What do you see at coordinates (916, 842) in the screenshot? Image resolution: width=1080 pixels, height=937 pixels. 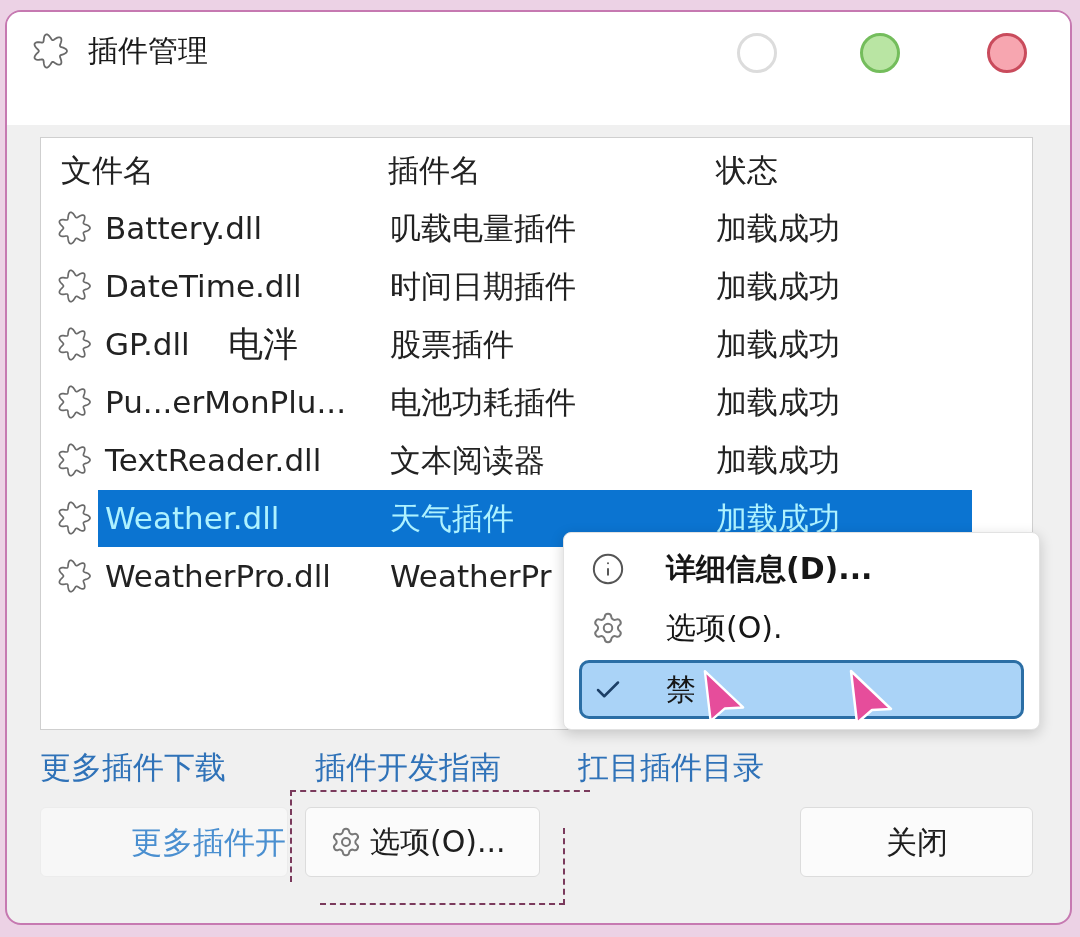 I see `close-dialog-button: 关闭` at bounding box center [916, 842].